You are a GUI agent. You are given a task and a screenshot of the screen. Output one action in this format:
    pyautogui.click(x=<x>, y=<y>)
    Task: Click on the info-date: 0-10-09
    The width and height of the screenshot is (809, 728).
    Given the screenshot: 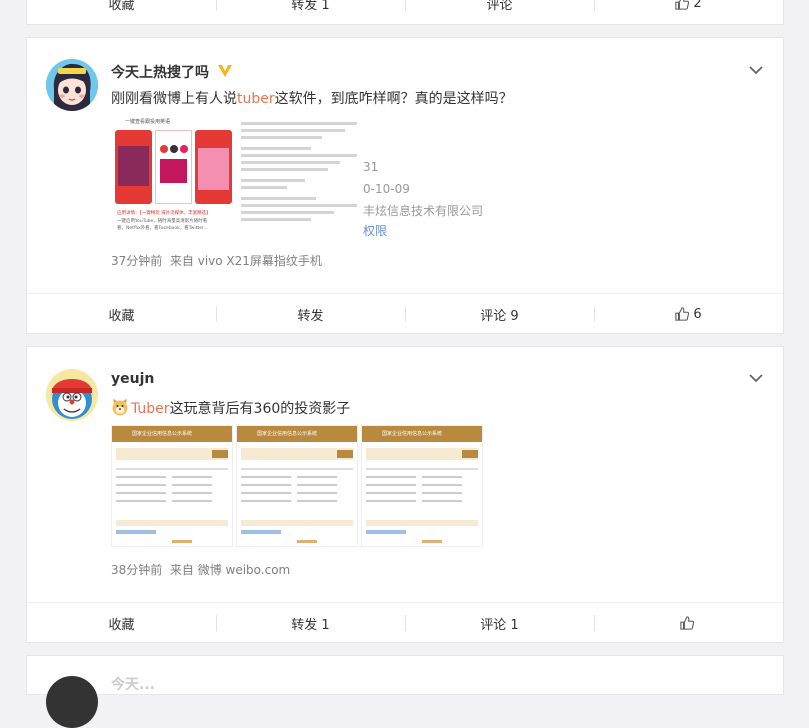 What is the action you would take?
    pyautogui.click(x=386, y=189)
    